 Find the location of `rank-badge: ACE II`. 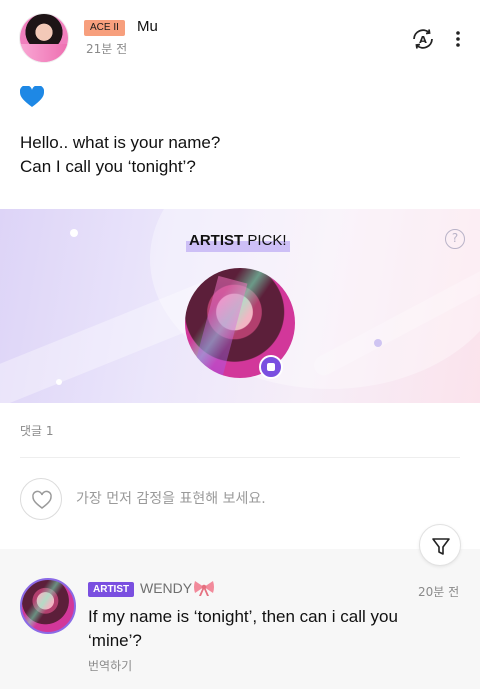

rank-badge: ACE II is located at coordinates (104, 28).